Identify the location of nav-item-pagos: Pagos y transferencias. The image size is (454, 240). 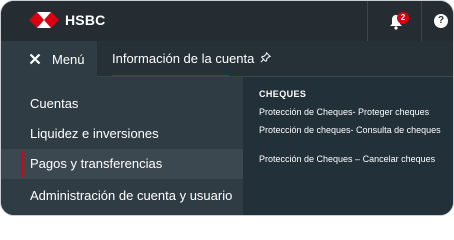
(122, 164).